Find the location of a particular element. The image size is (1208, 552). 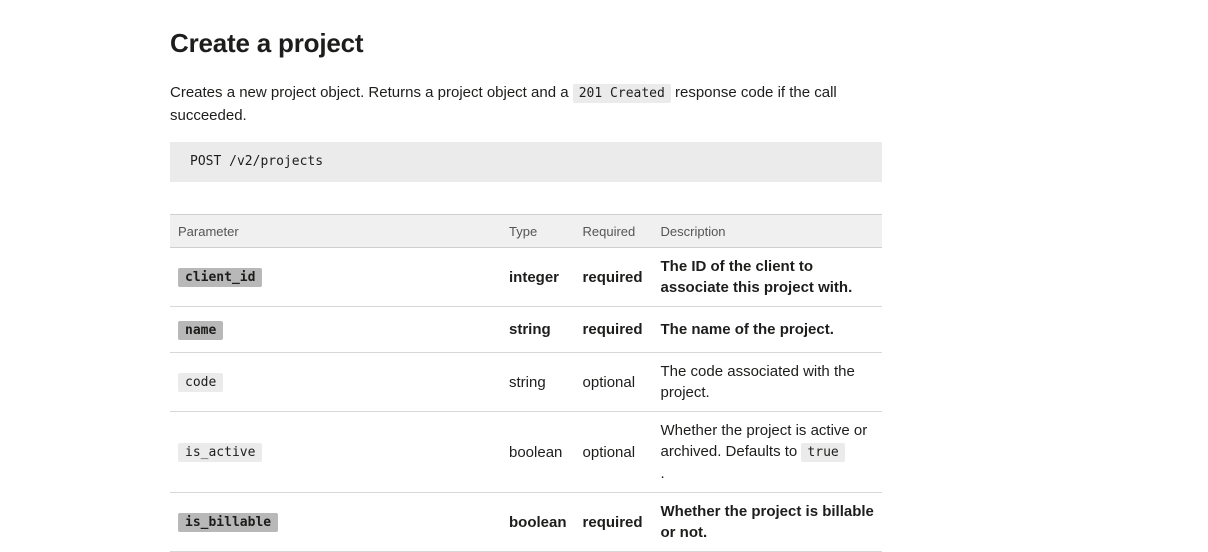

param-type: integer is located at coordinates (538, 277).